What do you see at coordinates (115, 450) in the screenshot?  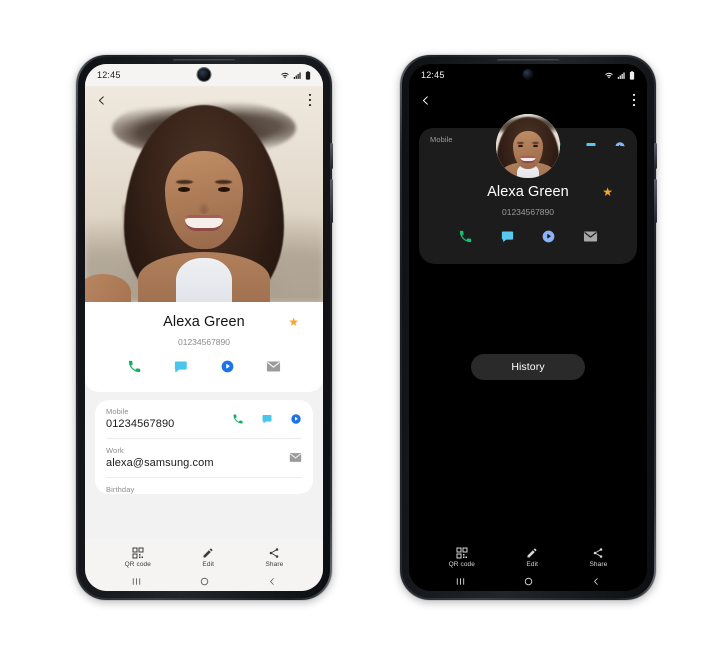 I see `field-label: Work` at bounding box center [115, 450].